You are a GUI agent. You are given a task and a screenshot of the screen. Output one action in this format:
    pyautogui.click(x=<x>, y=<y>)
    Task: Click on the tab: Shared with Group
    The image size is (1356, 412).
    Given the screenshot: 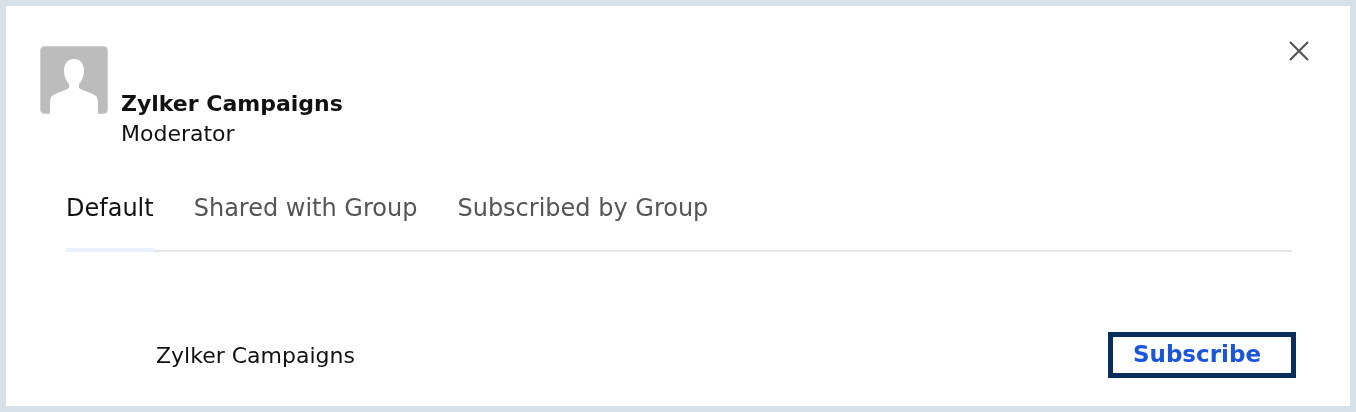 What is the action you would take?
    pyautogui.click(x=305, y=217)
    